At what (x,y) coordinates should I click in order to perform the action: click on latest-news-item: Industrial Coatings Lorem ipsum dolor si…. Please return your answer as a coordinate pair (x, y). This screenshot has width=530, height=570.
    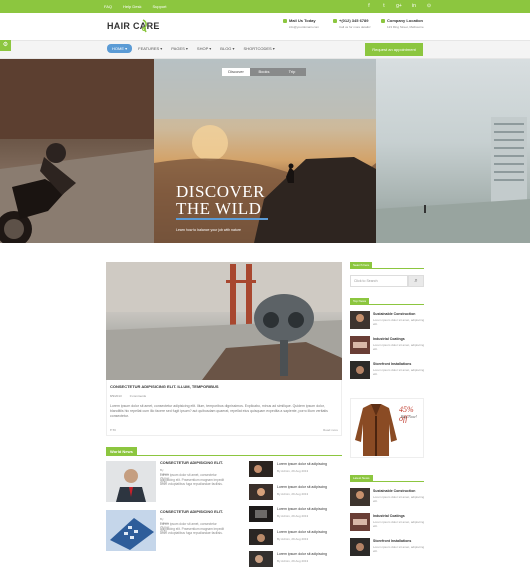
    Looking at the image, I should click on (387, 522).